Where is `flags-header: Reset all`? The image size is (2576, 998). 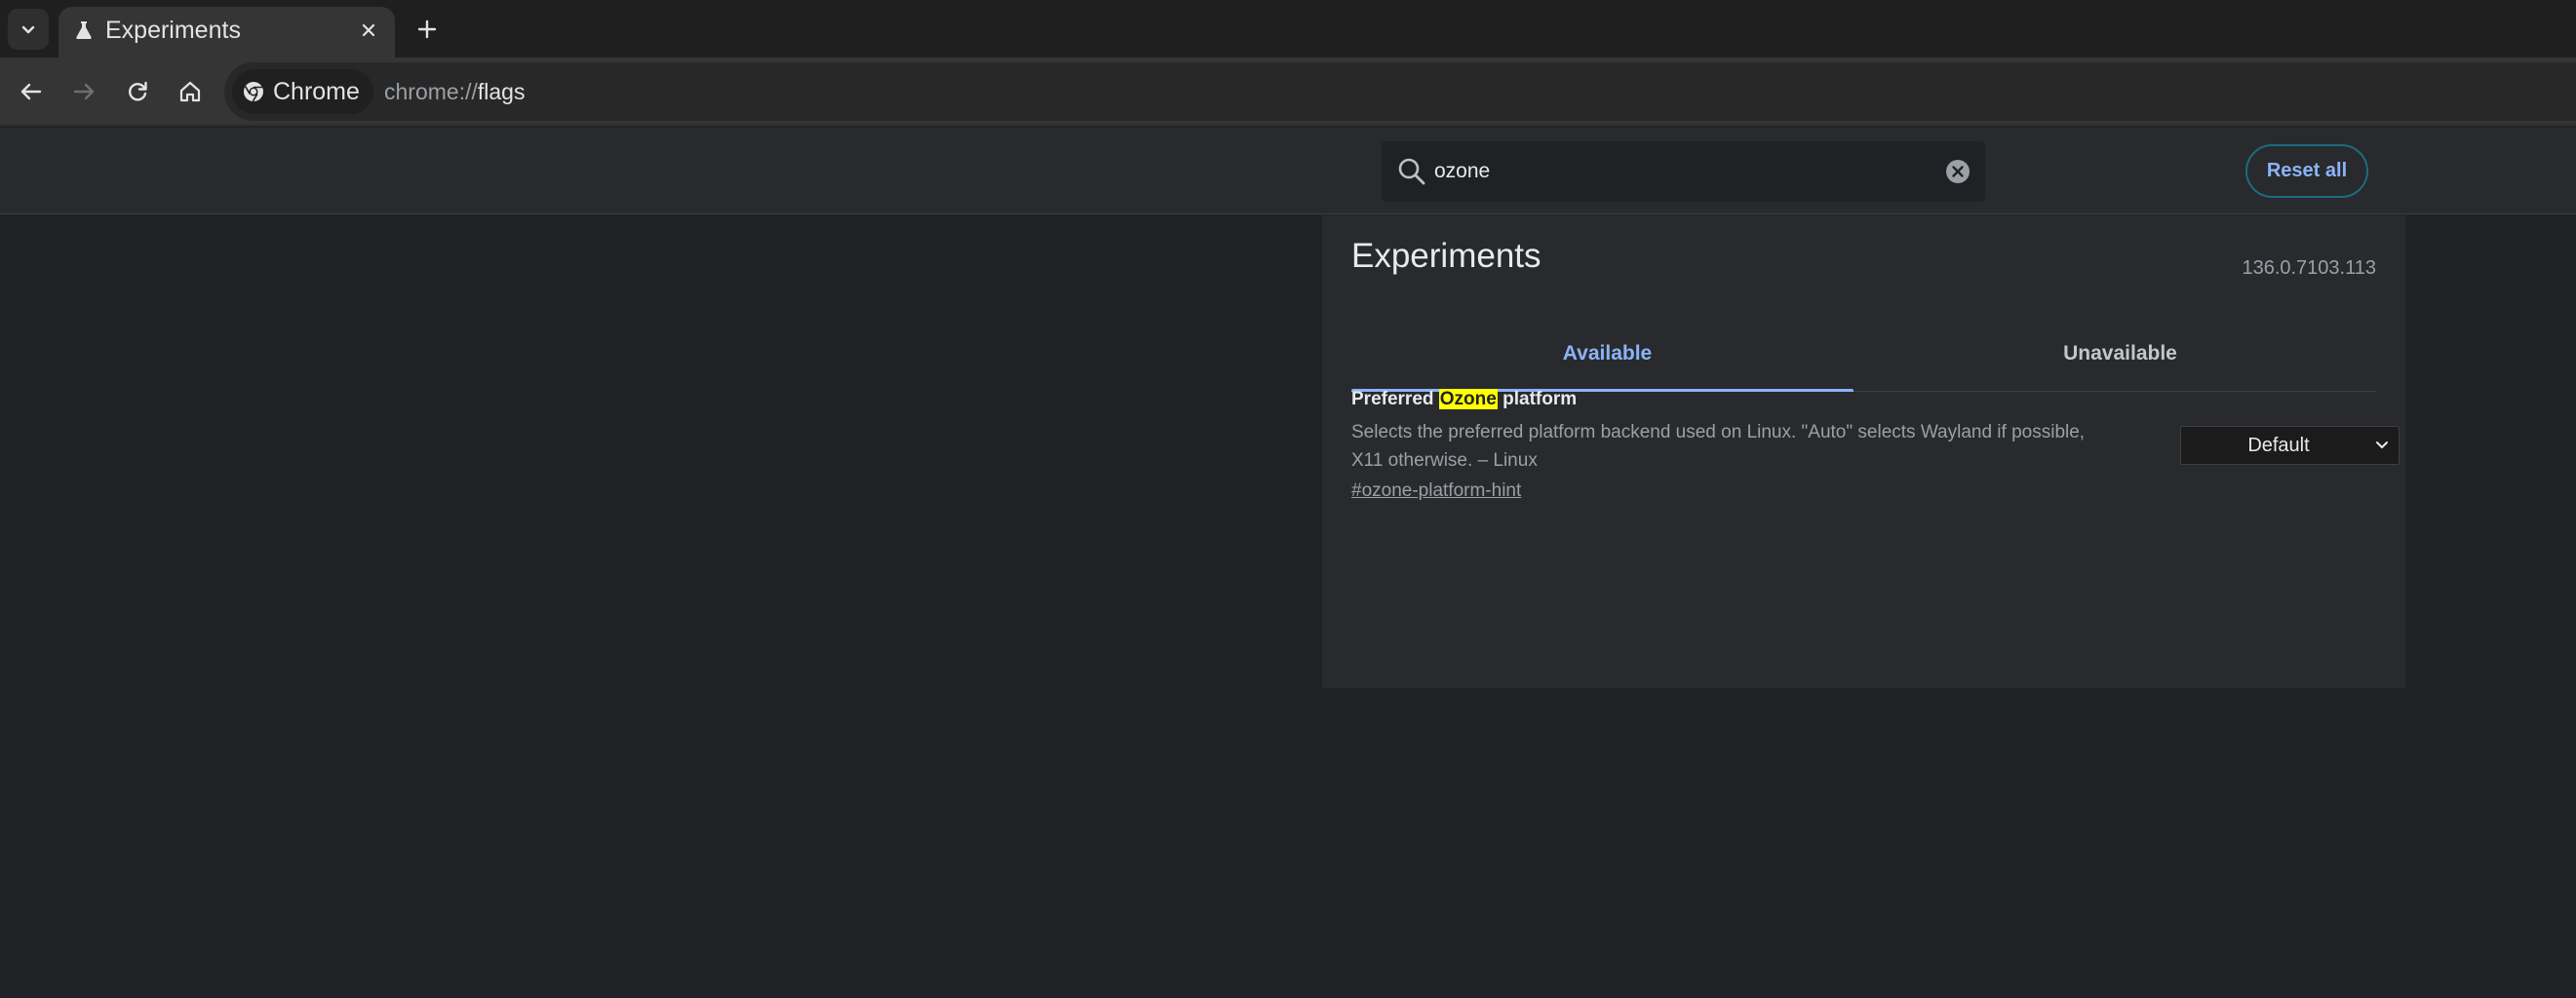
flags-header: Reset all is located at coordinates (1288, 171).